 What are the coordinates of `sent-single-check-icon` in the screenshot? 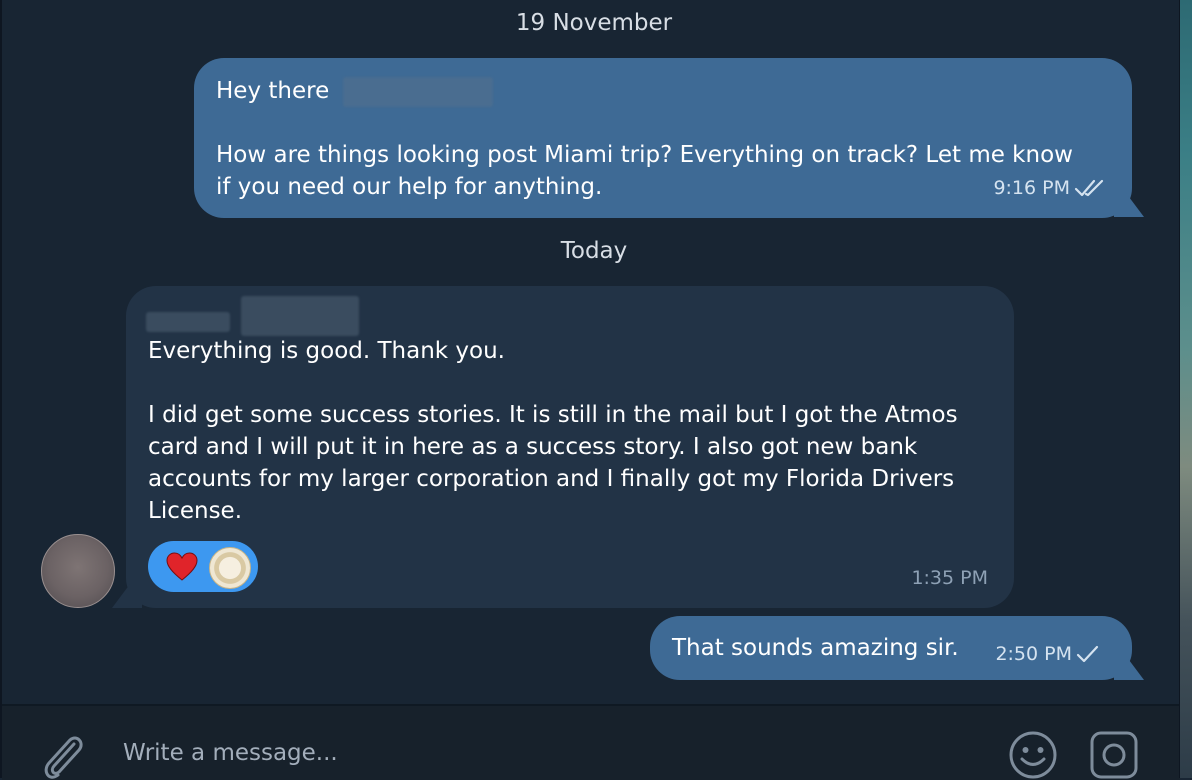 It's located at (1087, 654).